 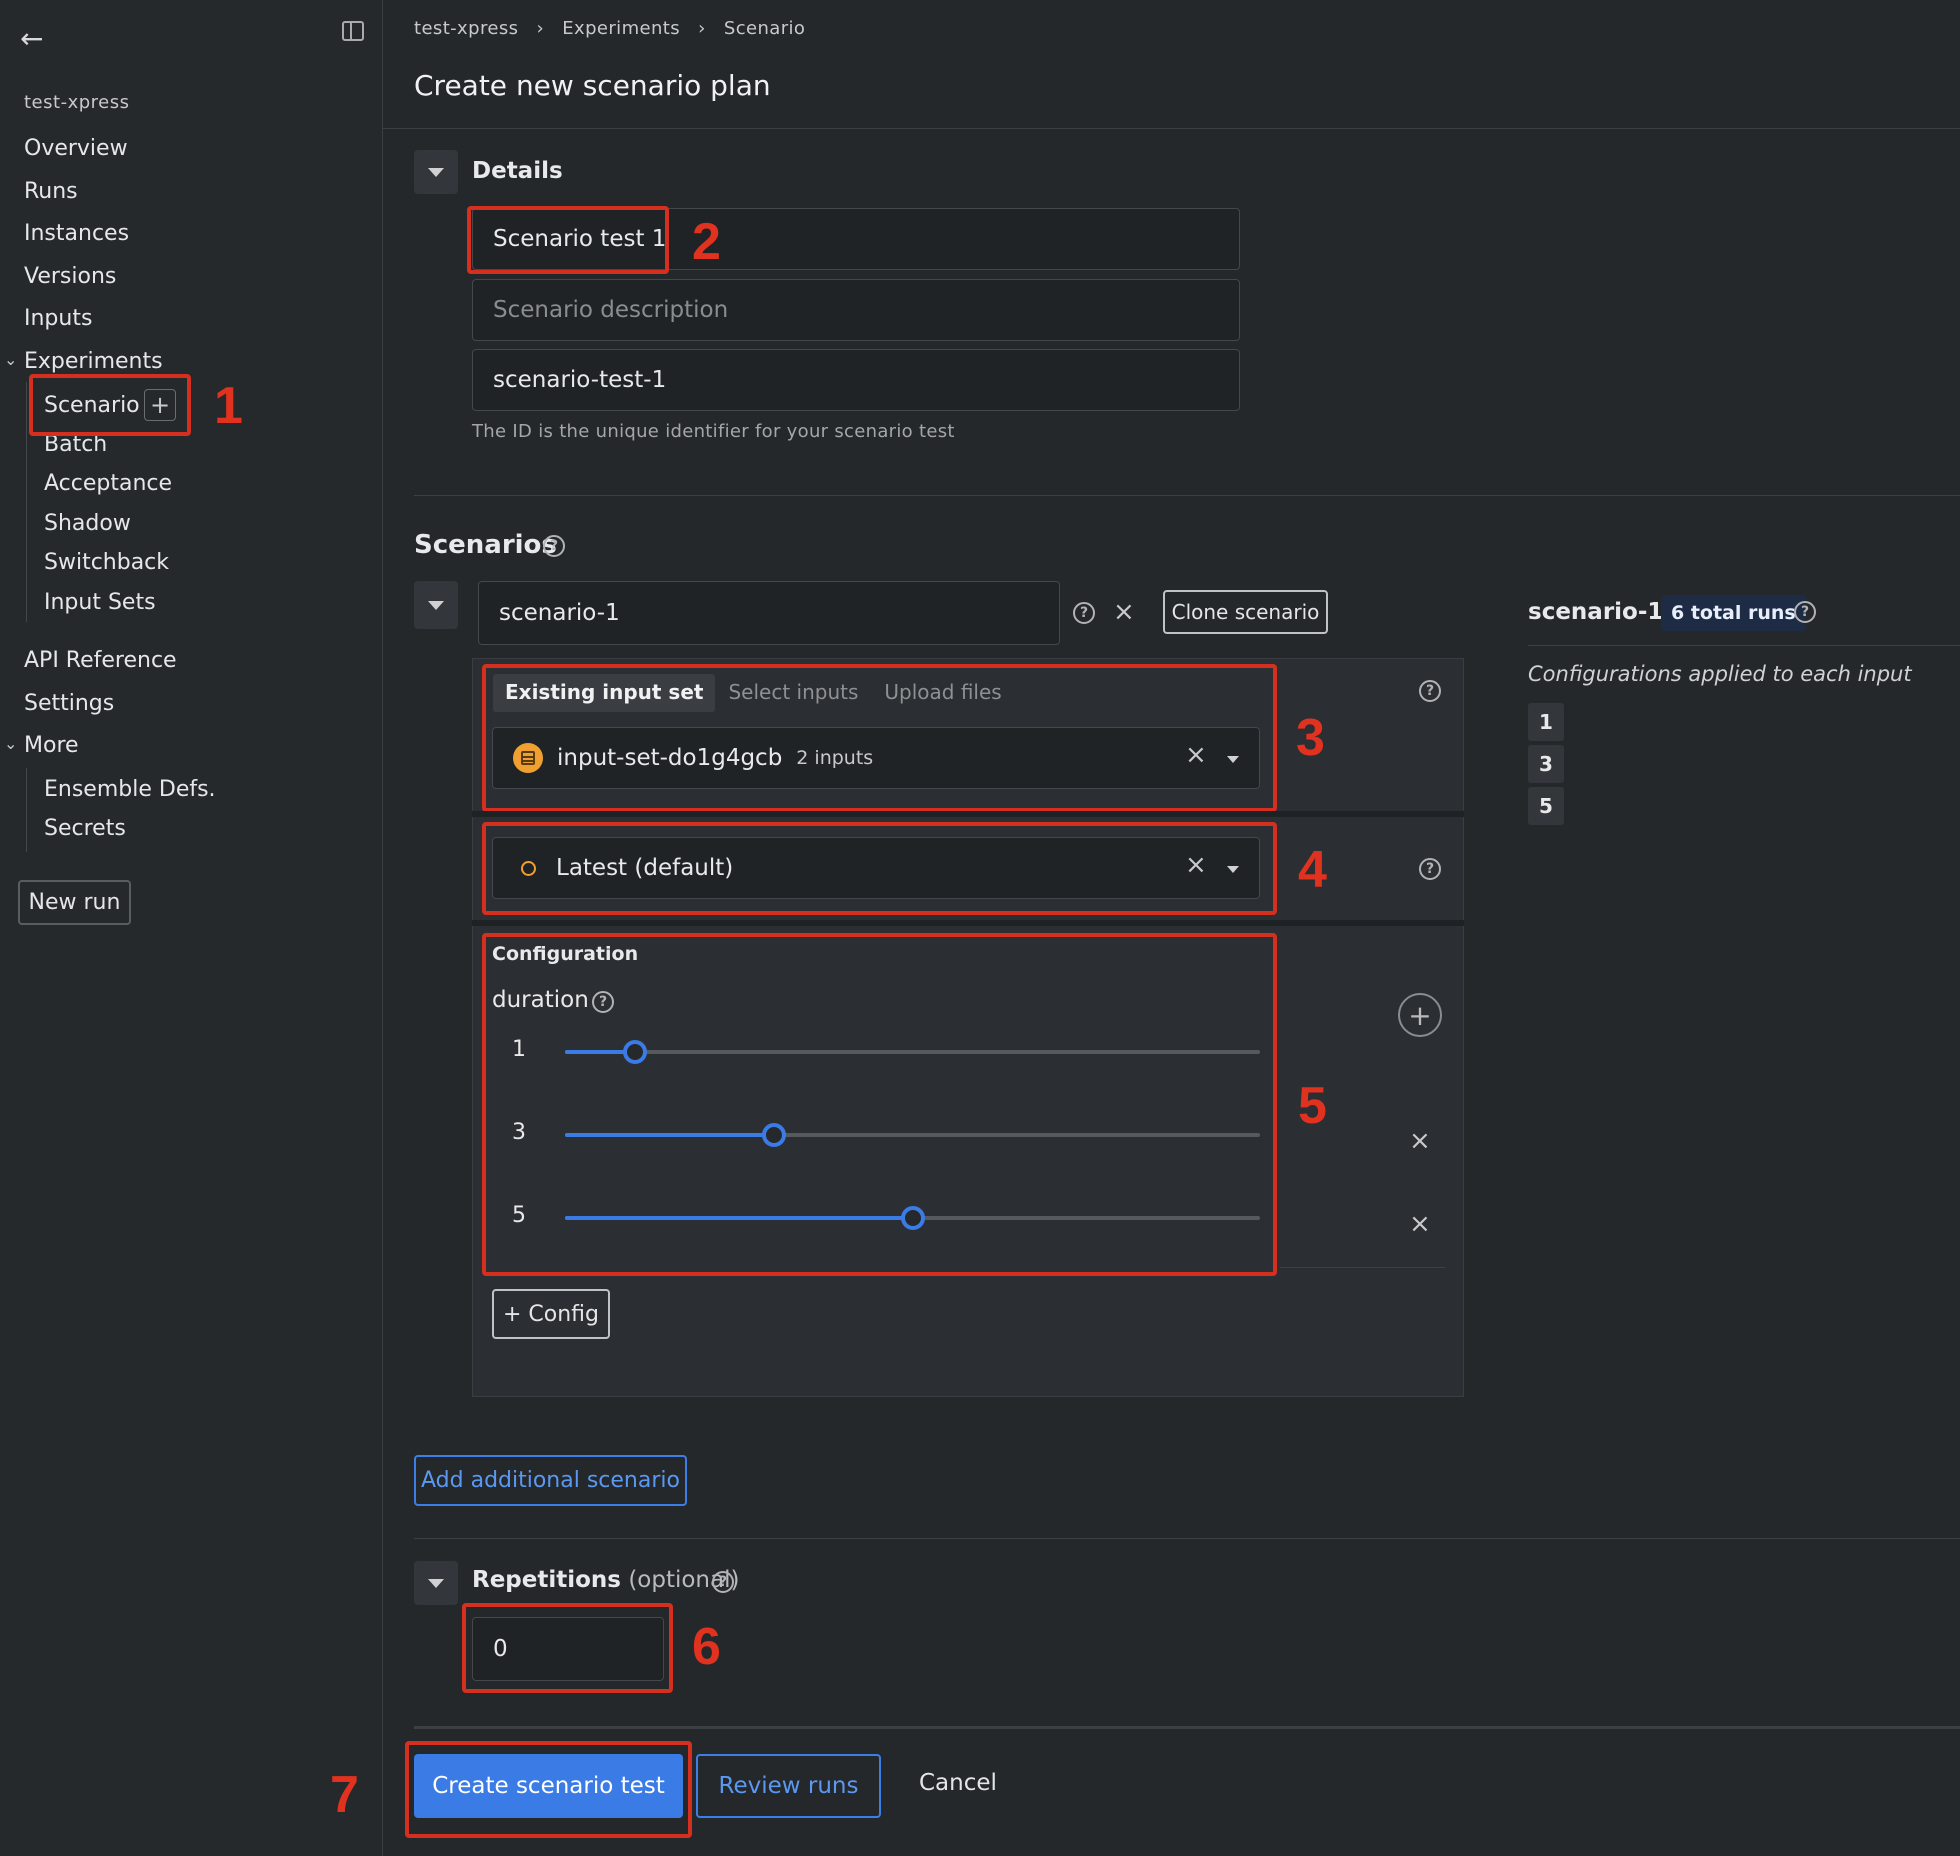 I want to click on cancel-button: Cancel, so click(x=958, y=1783).